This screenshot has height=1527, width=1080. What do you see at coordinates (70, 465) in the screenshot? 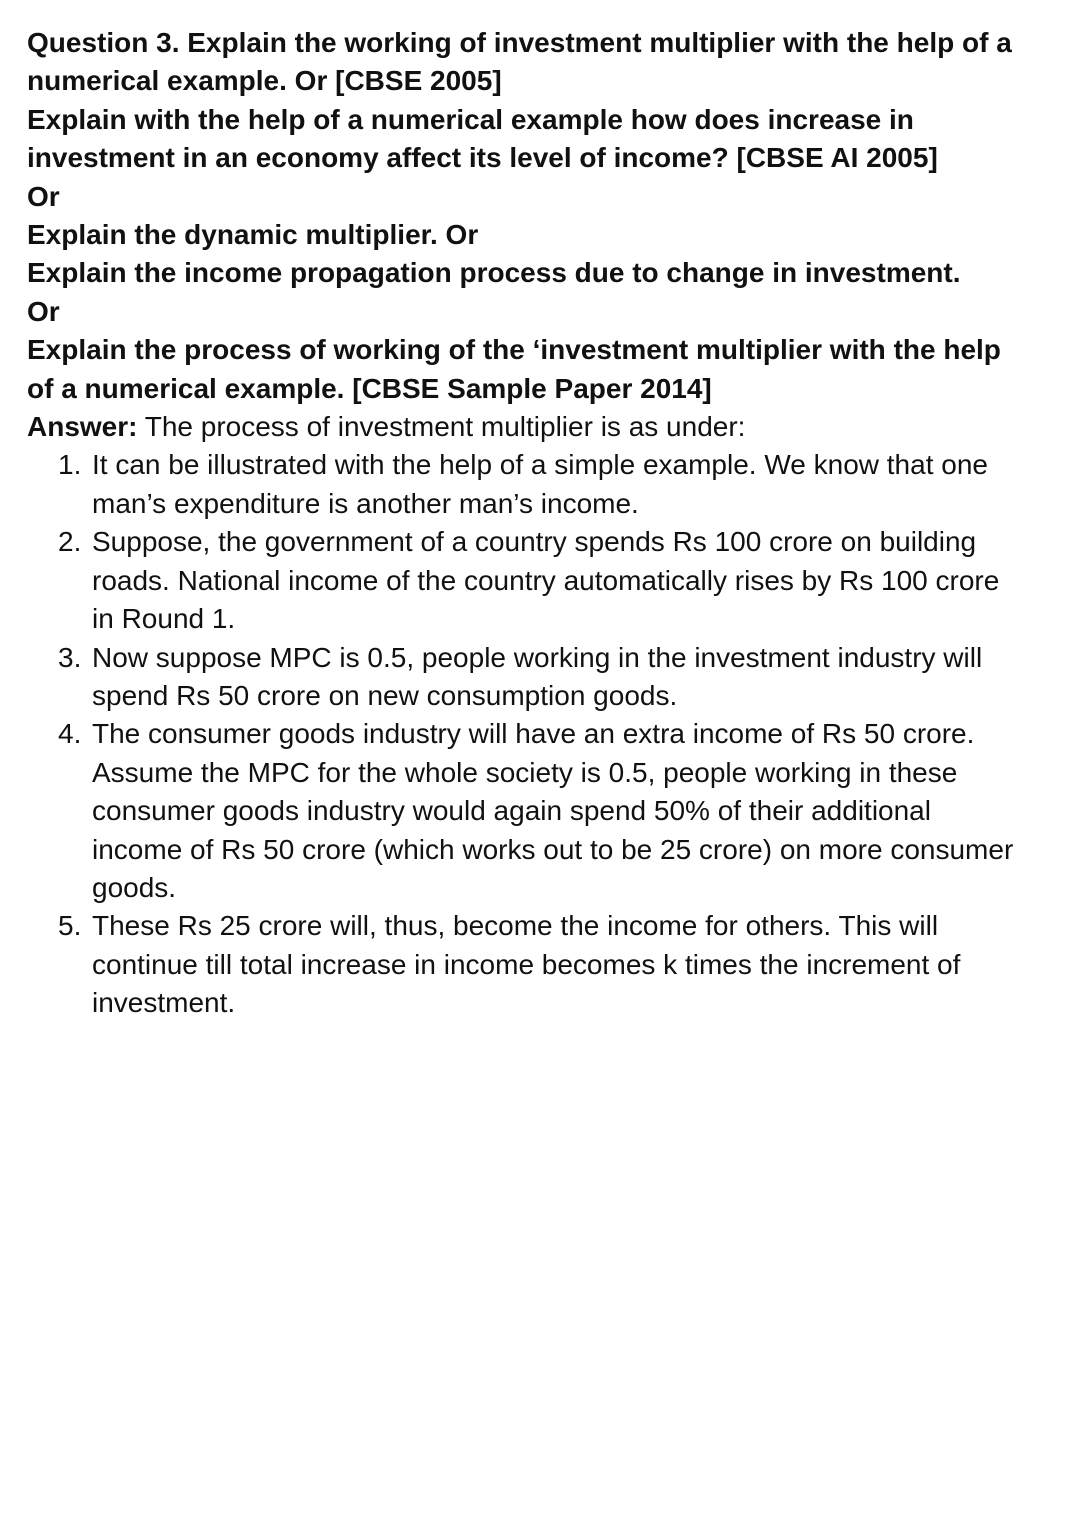
I see `list-item-number: 1.` at bounding box center [70, 465].